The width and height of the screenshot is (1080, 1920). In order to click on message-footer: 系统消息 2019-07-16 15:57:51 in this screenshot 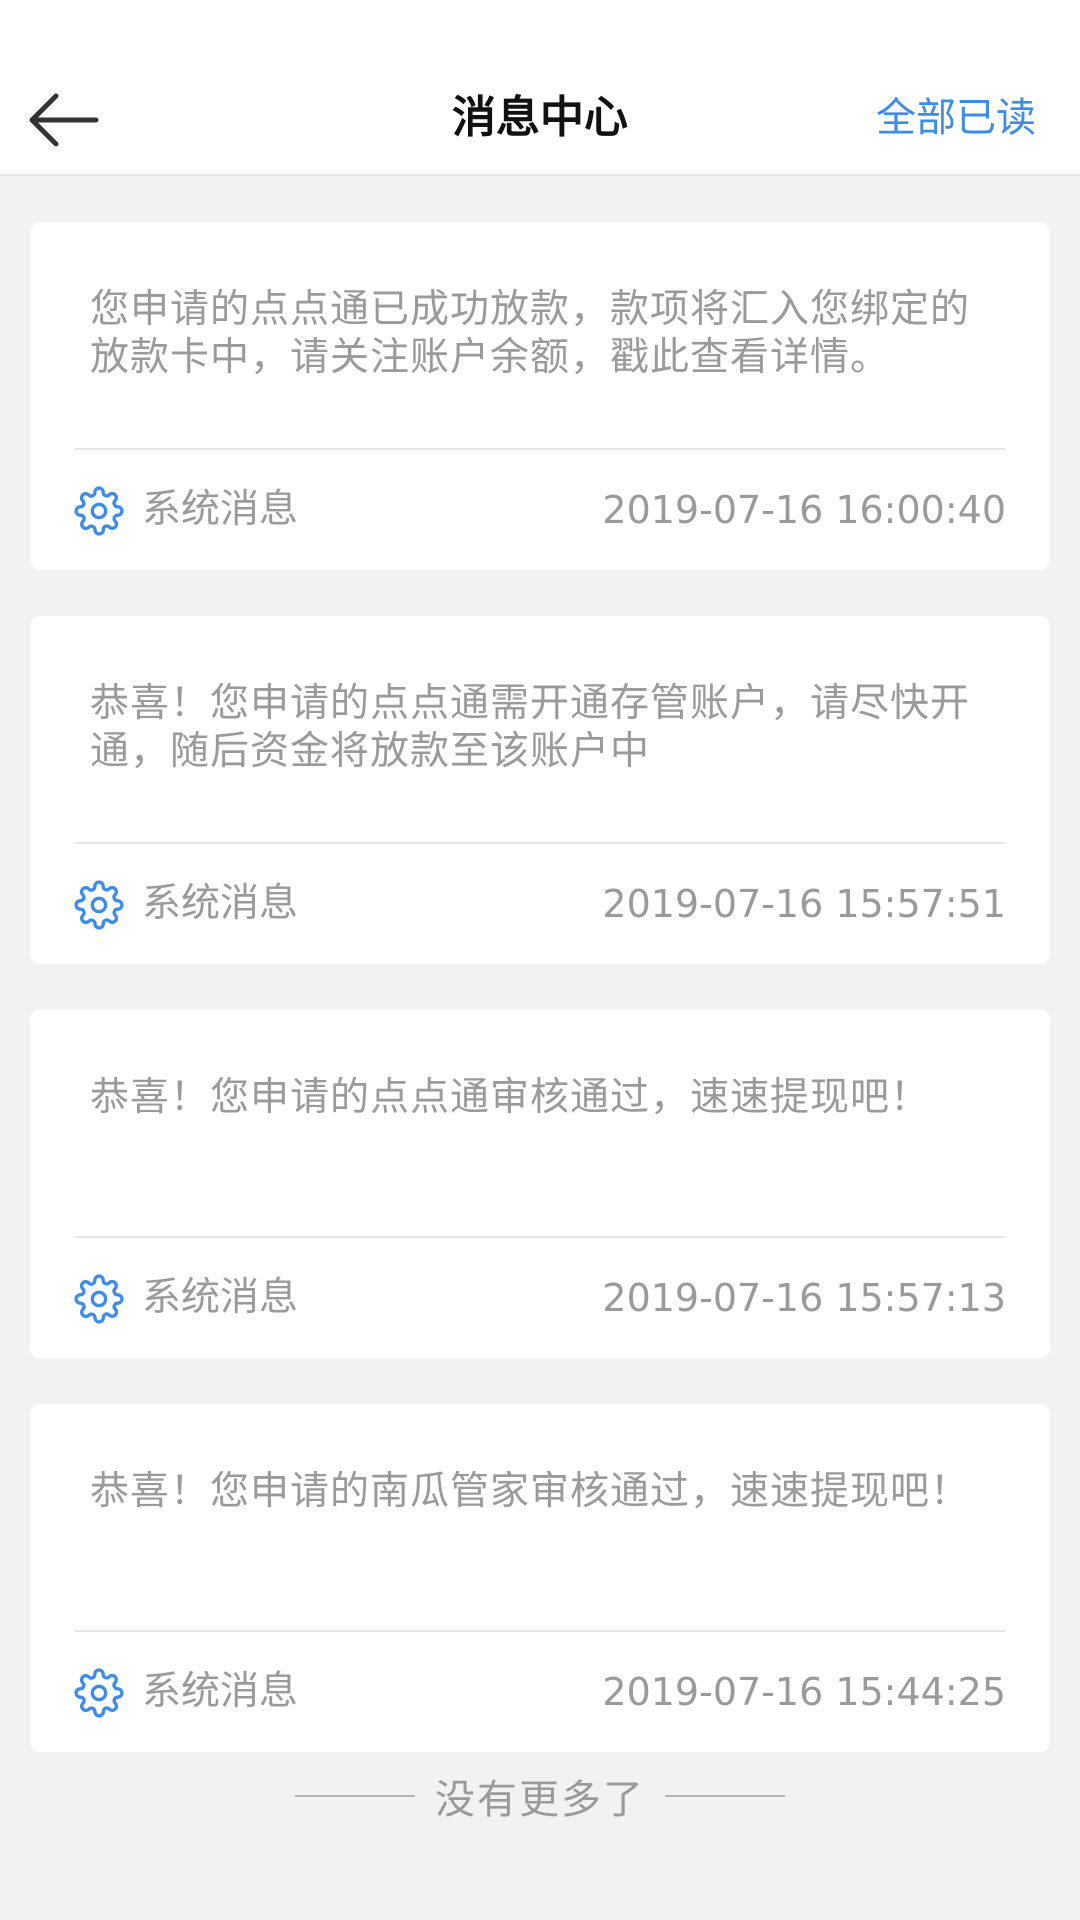, I will do `click(540, 904)`.